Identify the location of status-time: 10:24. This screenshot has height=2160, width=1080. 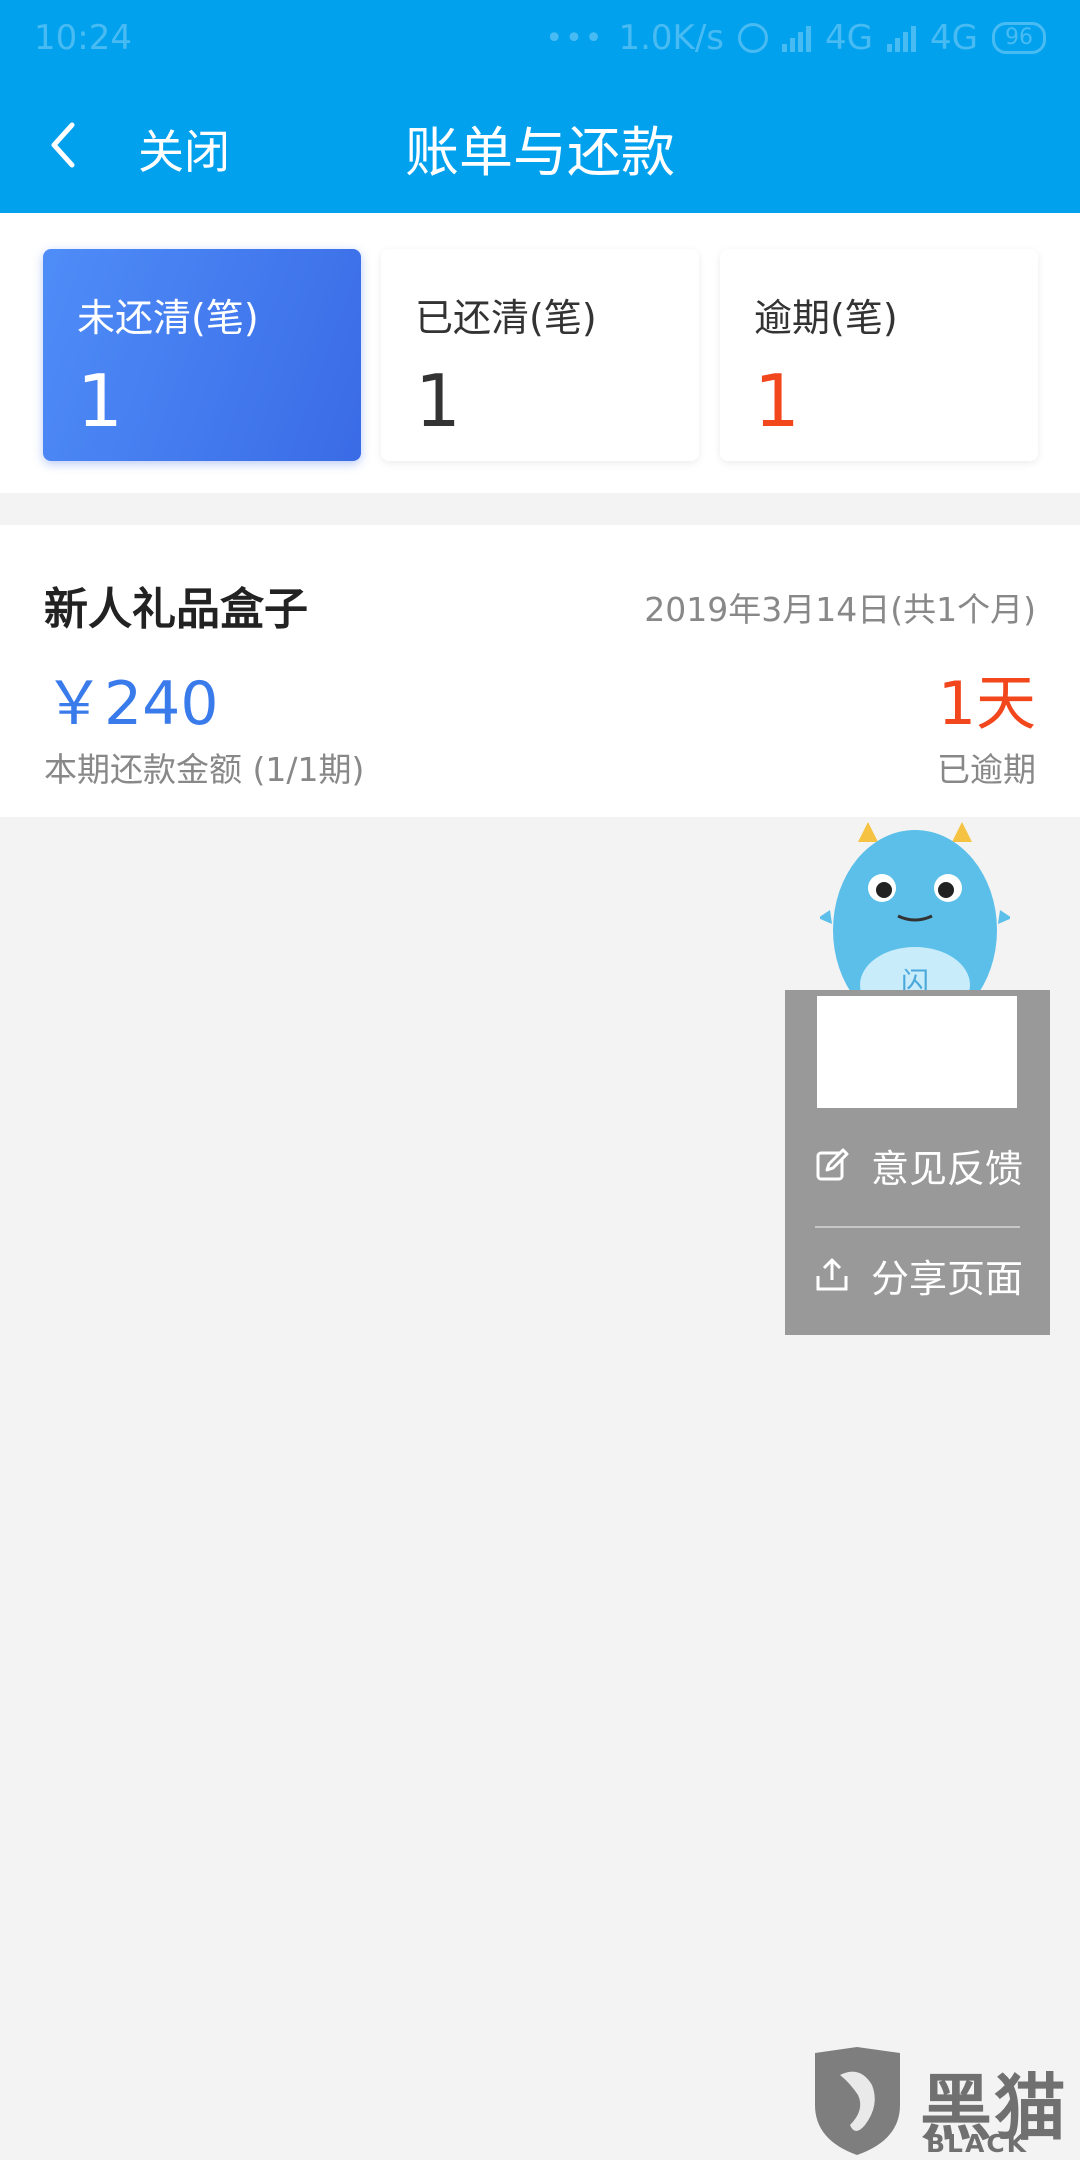
(83, 38).